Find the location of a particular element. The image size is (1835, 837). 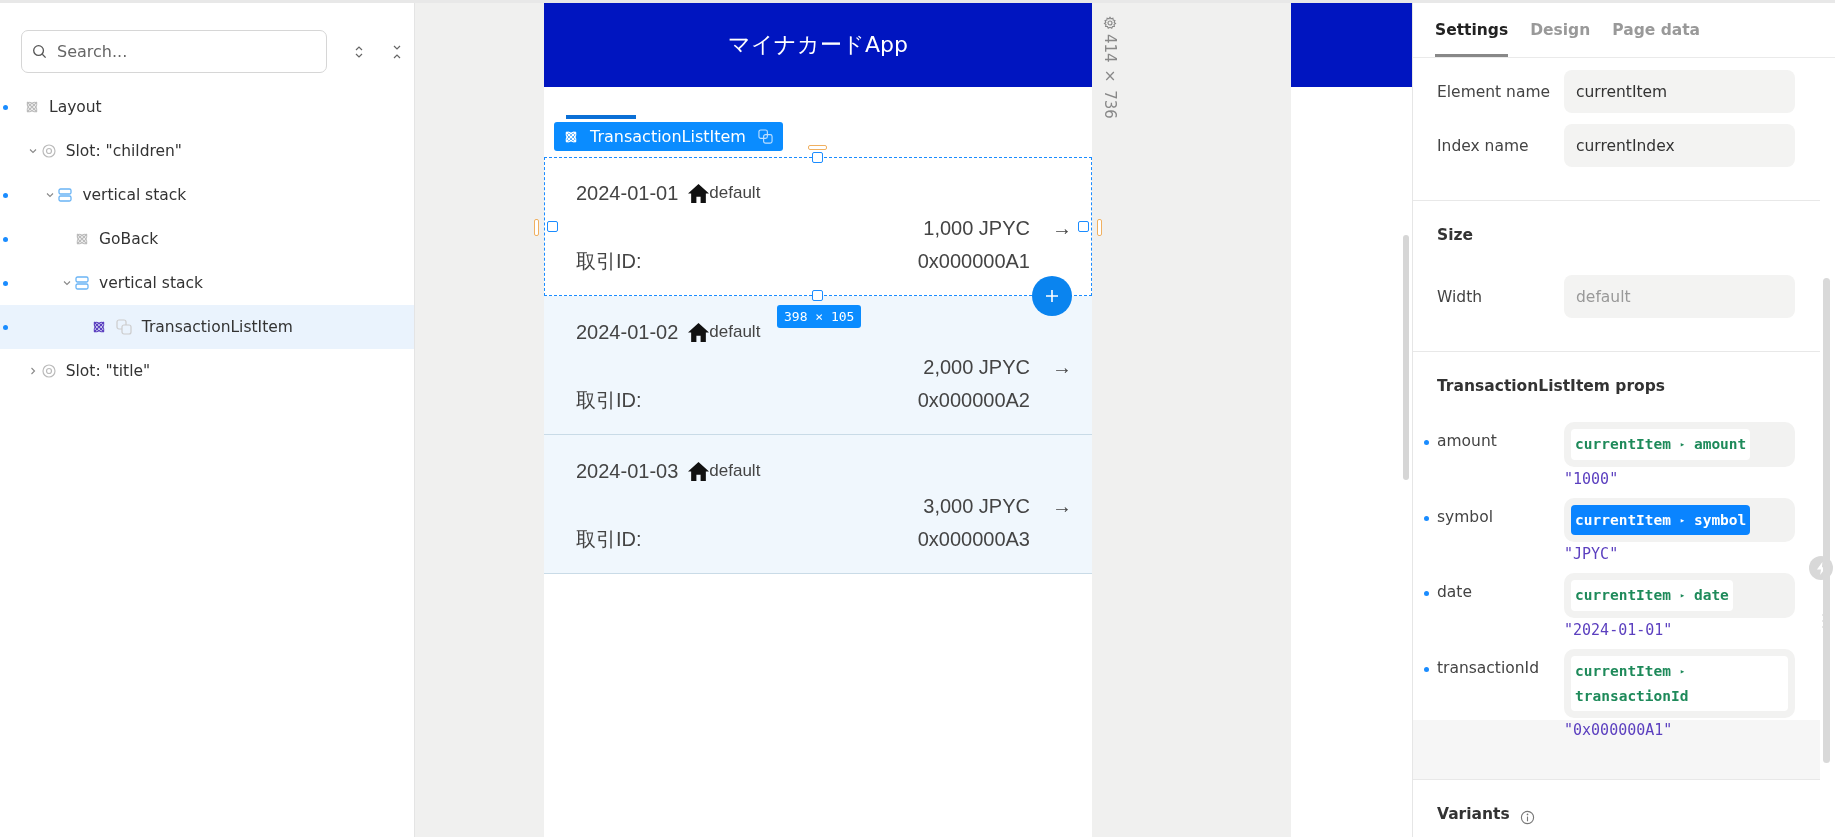

tree-item: GoBack is located at coordinates (207, 239).